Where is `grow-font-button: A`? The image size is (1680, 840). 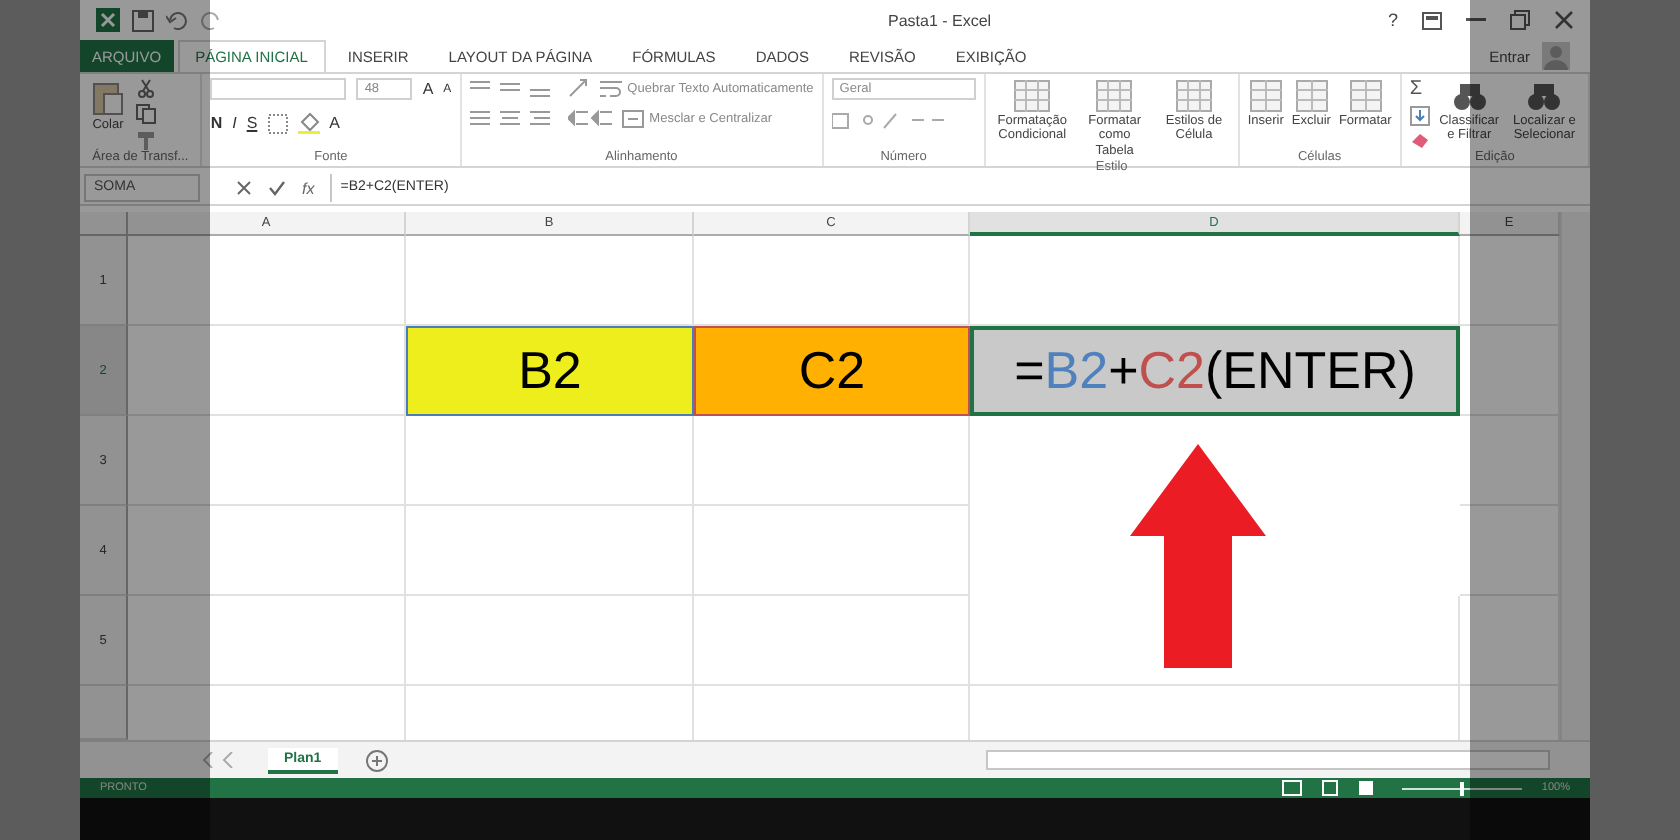
grow-font-button: A is located at coordinates (428, 89).